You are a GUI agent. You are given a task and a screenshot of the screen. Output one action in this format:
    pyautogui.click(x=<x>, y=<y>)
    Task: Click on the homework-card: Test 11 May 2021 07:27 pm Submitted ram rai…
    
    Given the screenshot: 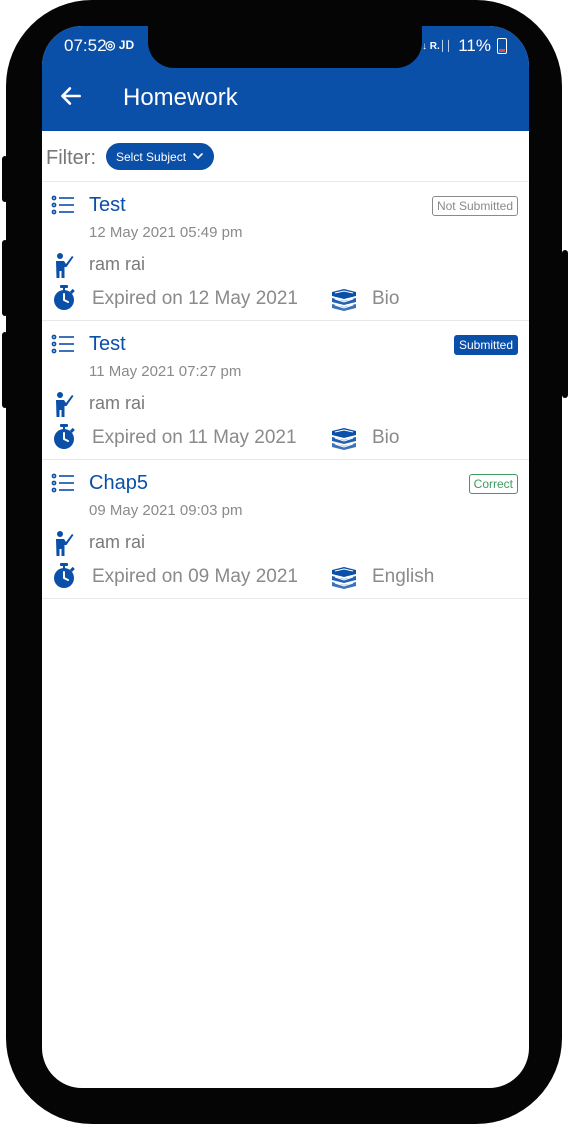 What is the action you would take?
    pyautogui.click(x=285, y=390)
    